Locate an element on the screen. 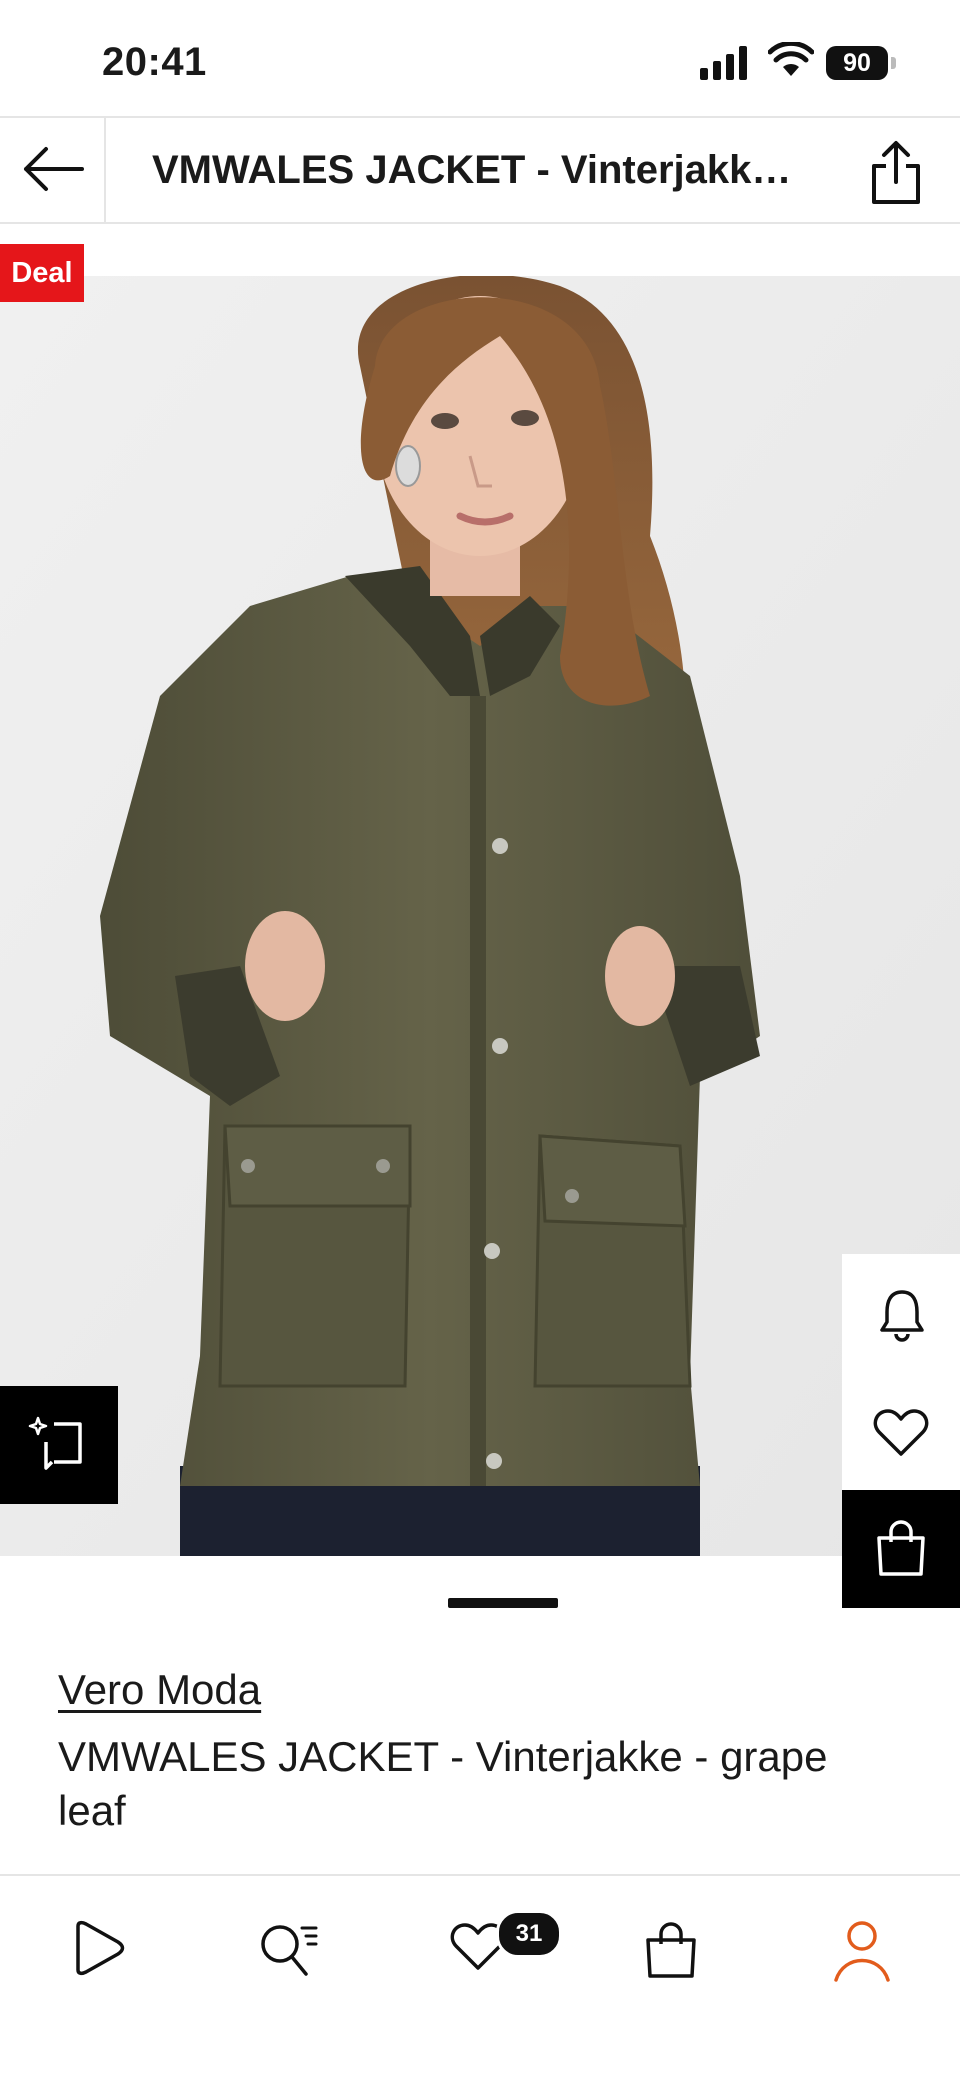 The width and height of the screenshot is (960, 2080). brand-link: Vero Moda is located at coordinates (159, 1690).